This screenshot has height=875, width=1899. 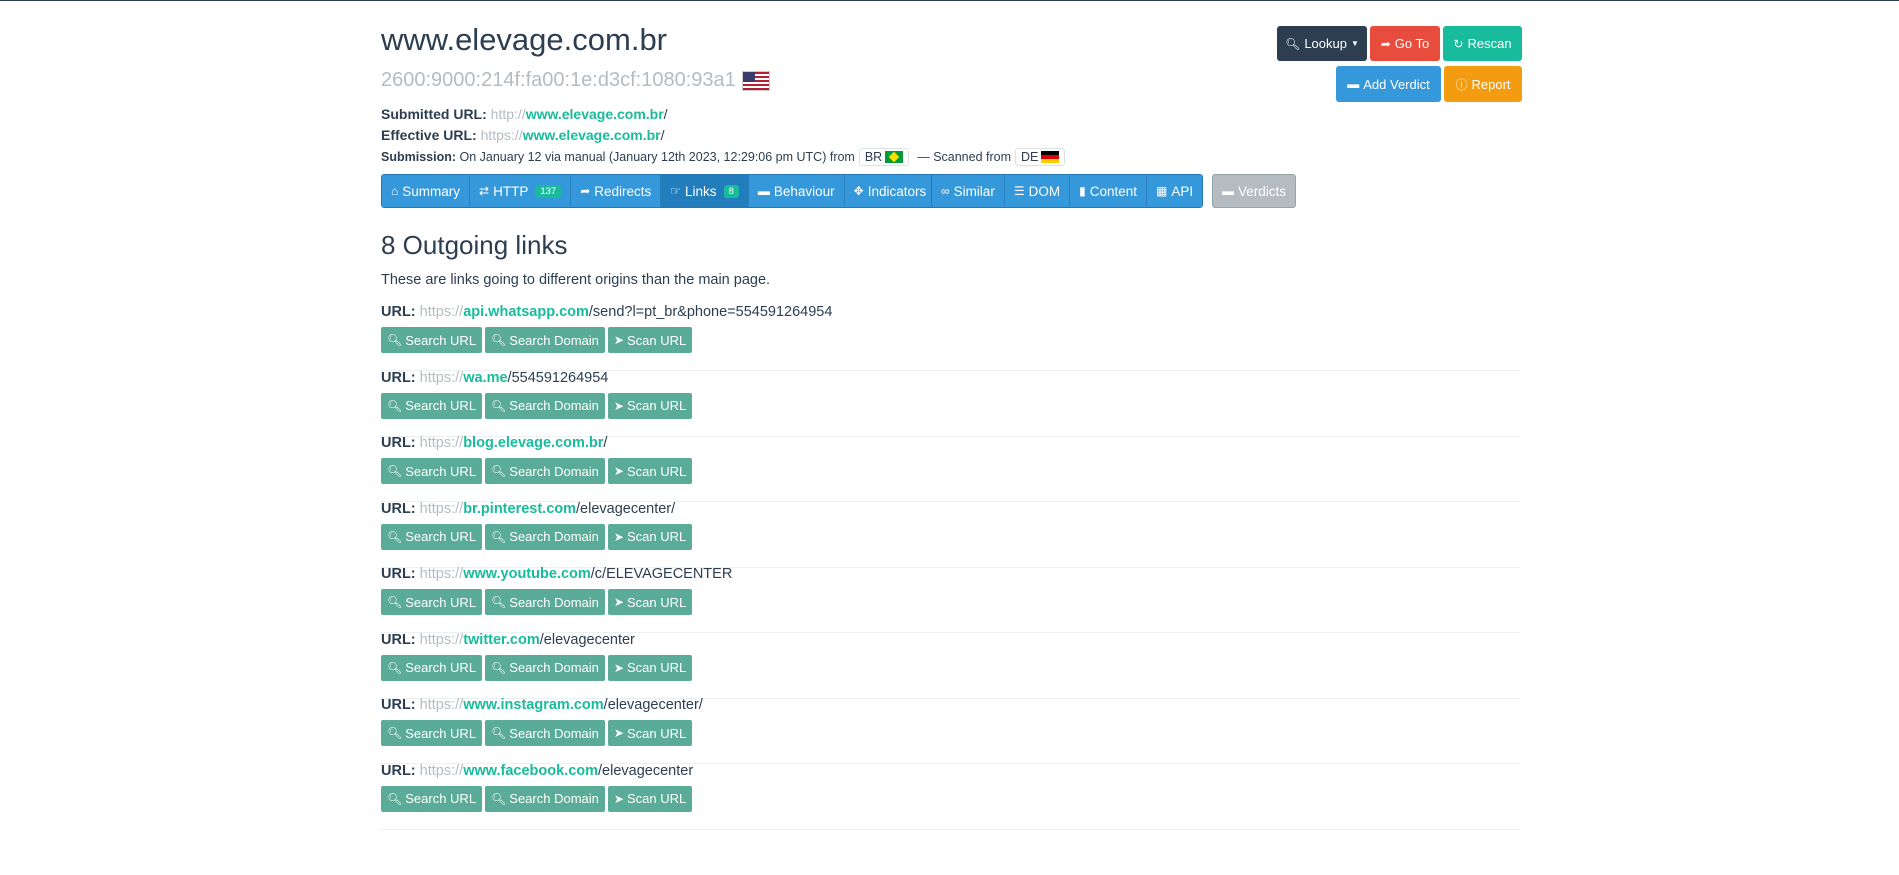 What do you see at coordinates (1322, 43) in the screenshot?
I see `lookup-button: 🔍︎ Lookup ▼` at bounding box center [1322, 43].